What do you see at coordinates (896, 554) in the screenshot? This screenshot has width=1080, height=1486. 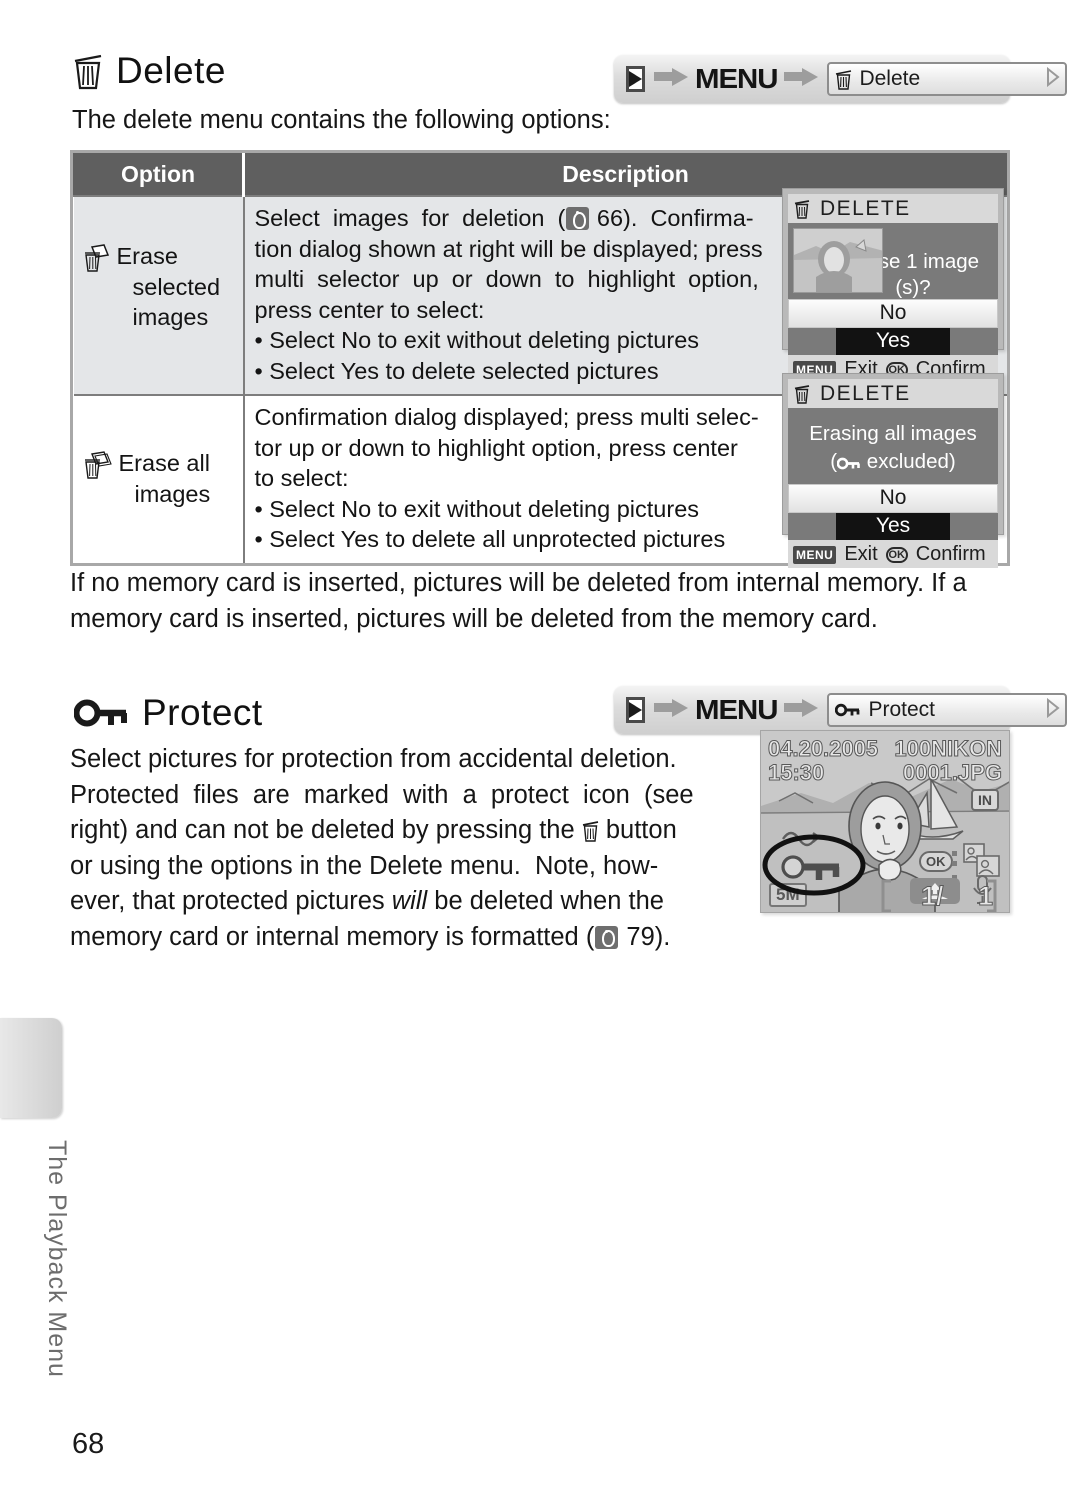 I see `ok-badge-2: OK` at bounding box center [896, 554].